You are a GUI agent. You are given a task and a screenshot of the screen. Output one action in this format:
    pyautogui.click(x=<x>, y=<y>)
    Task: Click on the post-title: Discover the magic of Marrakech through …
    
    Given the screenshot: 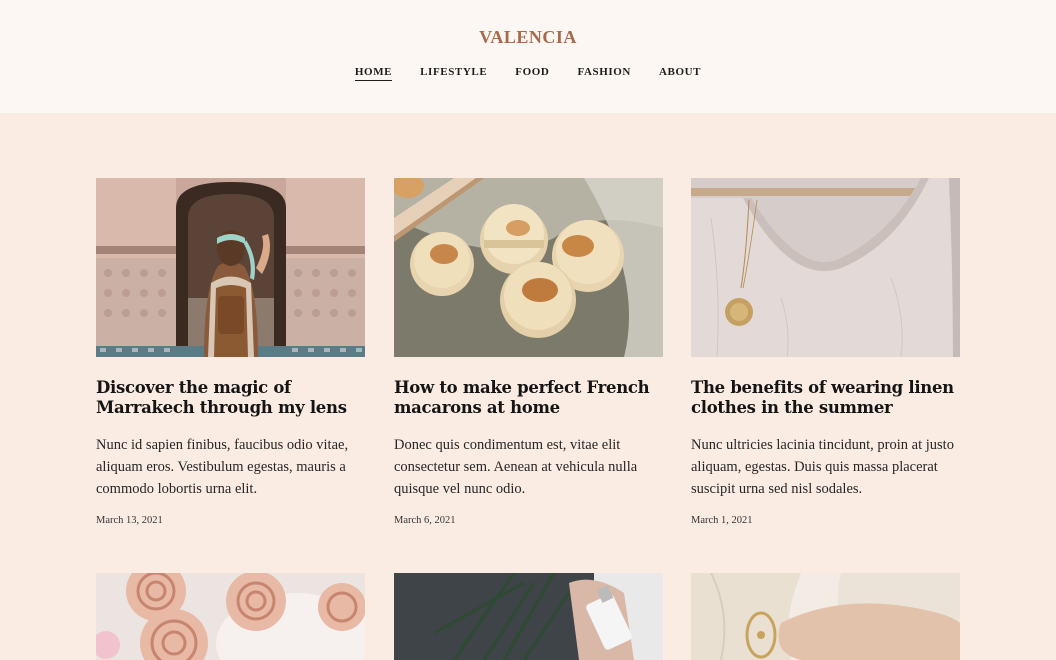 What is the action you would take?
    pyautogui.click(x=233, y=398)
    